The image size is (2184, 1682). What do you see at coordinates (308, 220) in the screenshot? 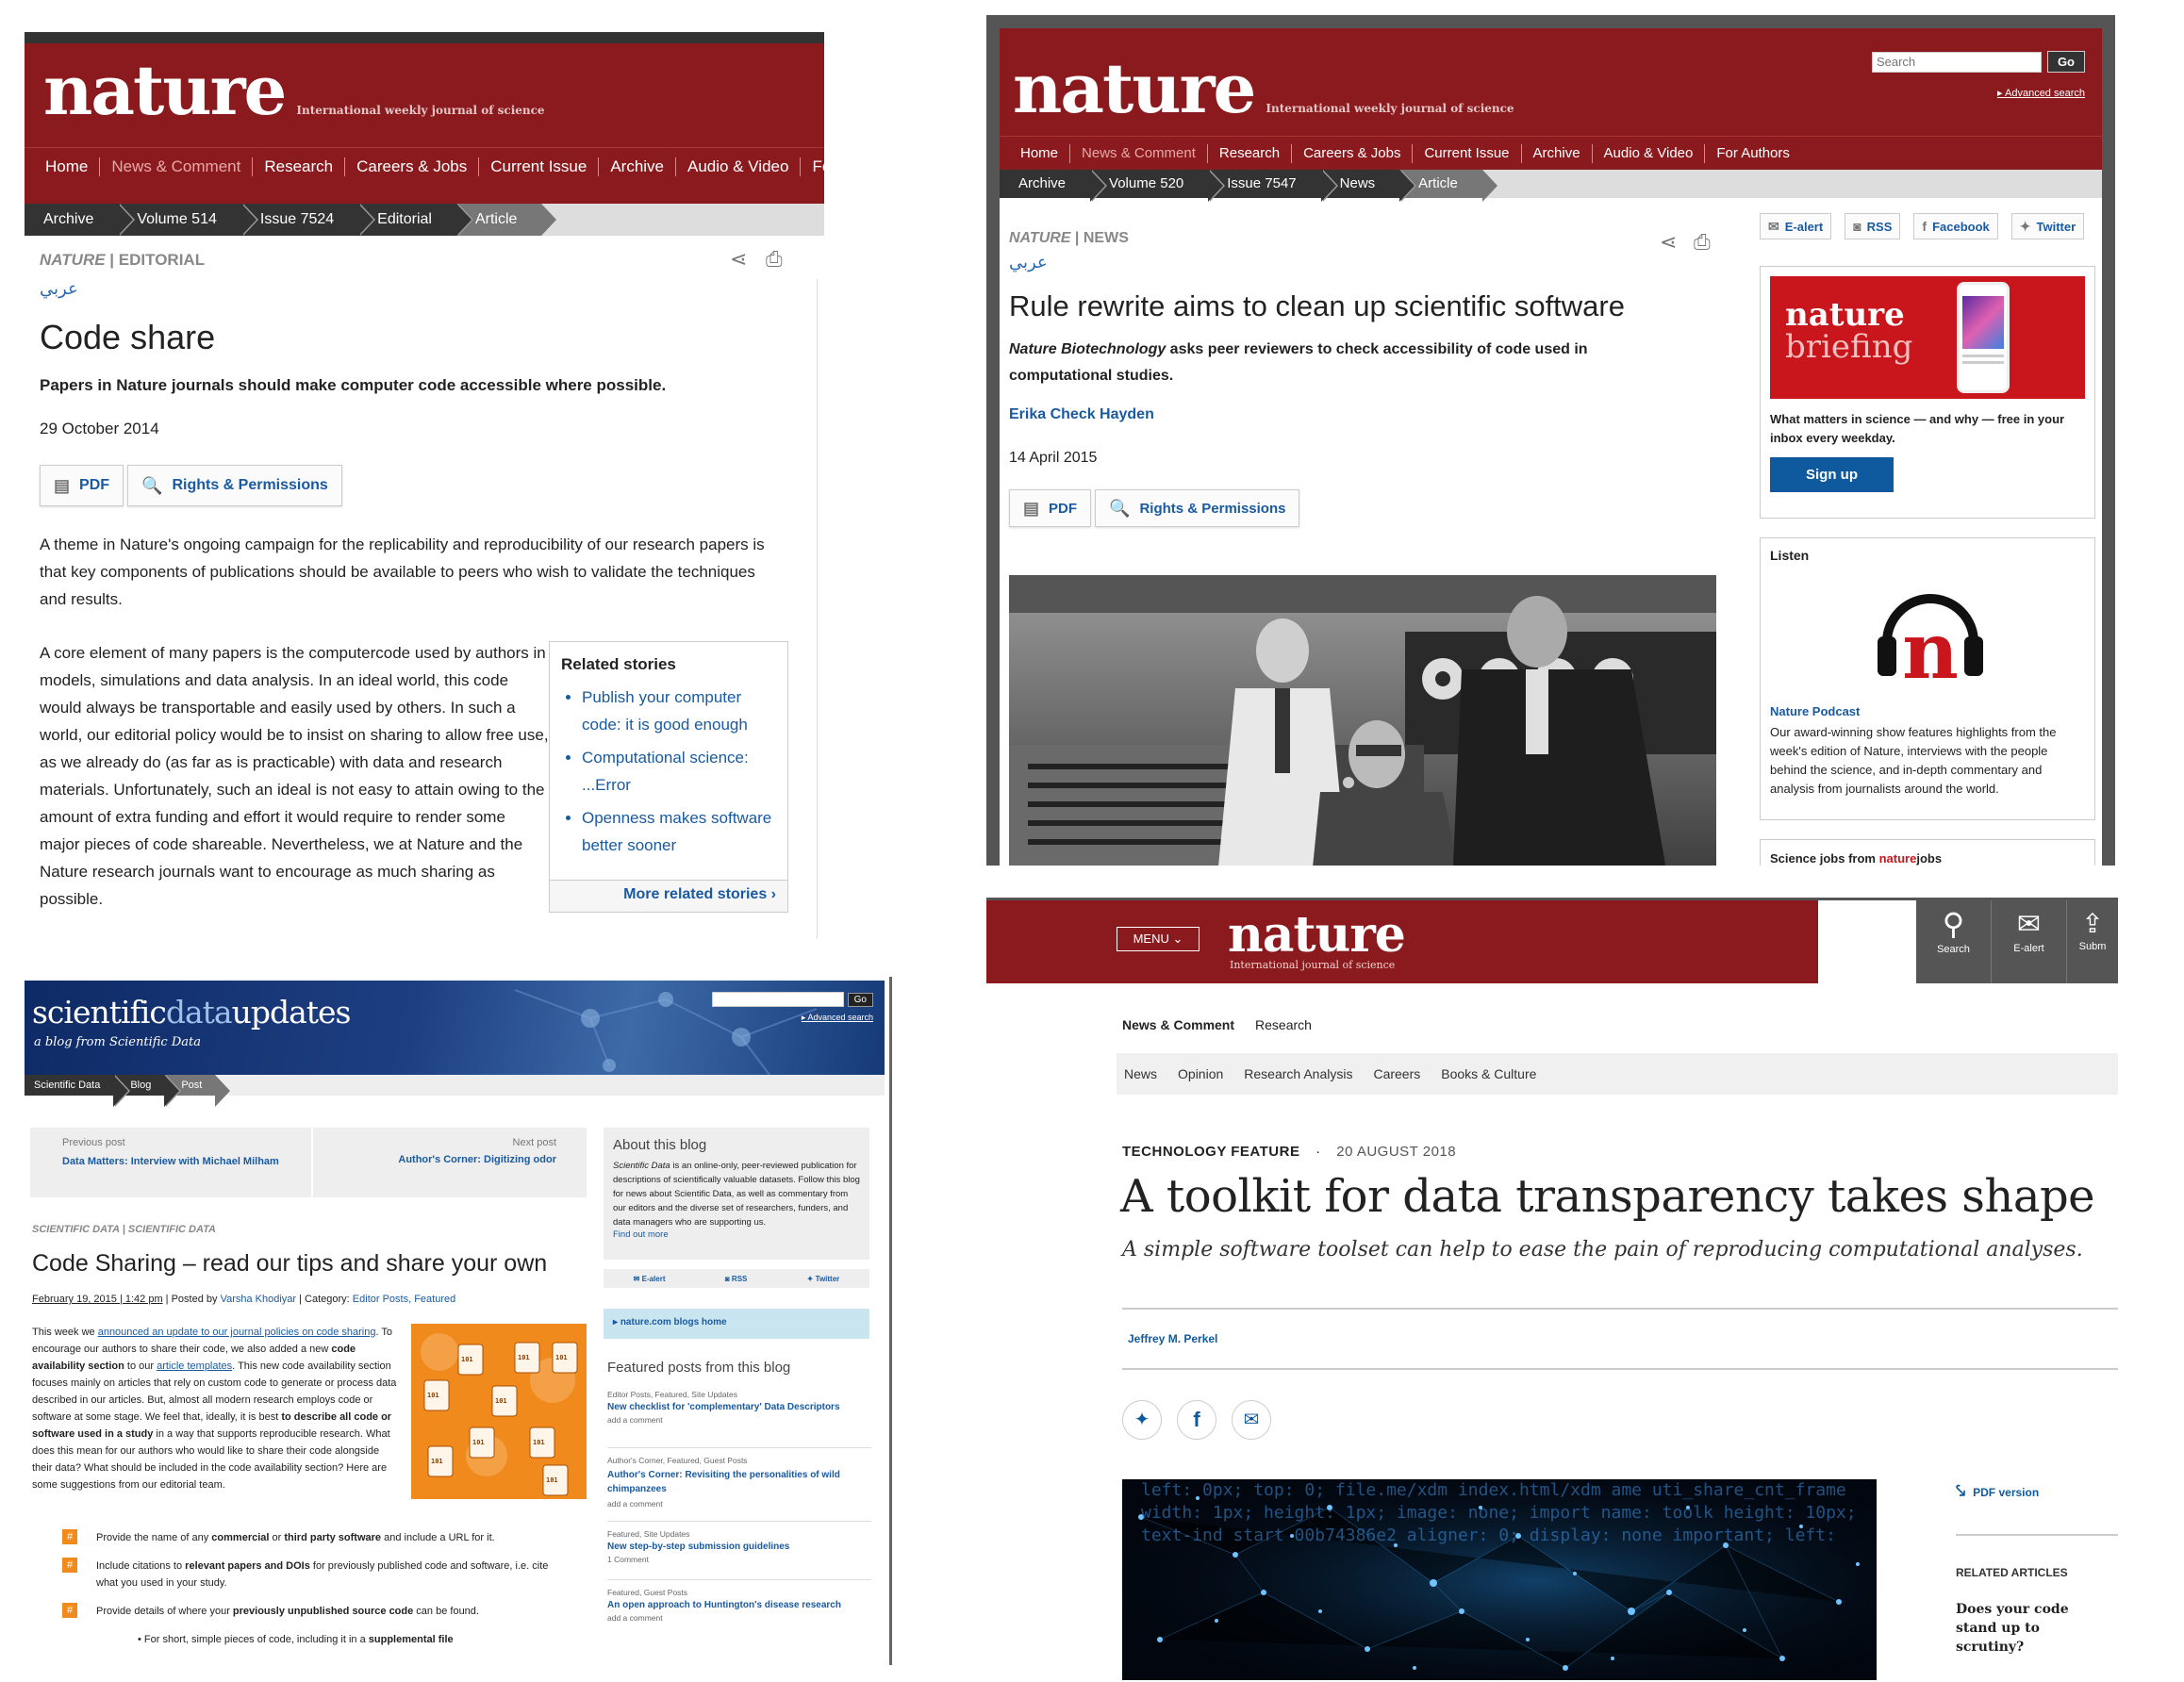
I see `crumb-issue: Issue 7524` at bounding box center [308, 220].